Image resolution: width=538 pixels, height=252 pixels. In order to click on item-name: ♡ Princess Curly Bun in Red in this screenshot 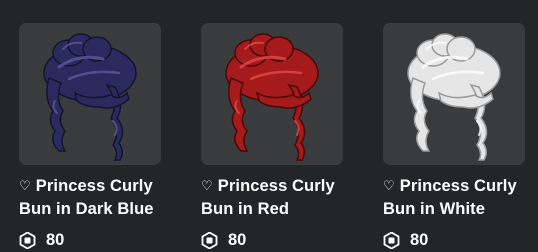, I will do `click(281, 197)`.